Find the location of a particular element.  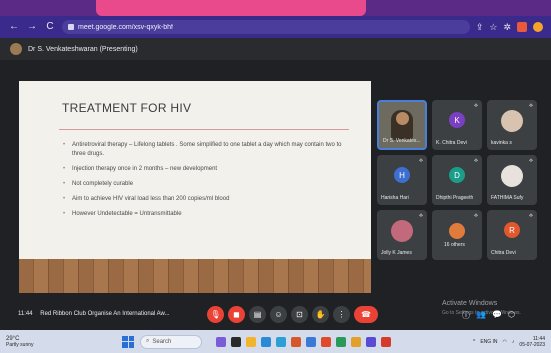

participant-name: K. Chitra Devi is located at coordinates (451, 143).